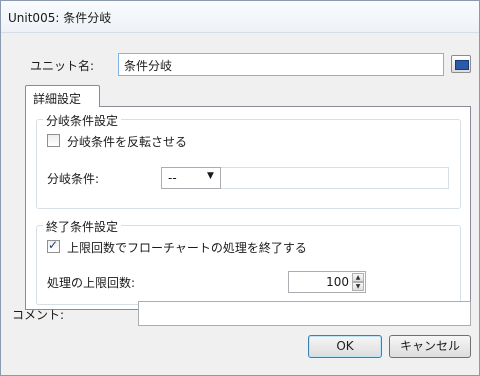 Image resolution: width=480 pixels, height=376 pixels. Describe the element at coordinates (82, 120) in the screenshot. I see `branch-group-title: 分岐条件設定` at that location.